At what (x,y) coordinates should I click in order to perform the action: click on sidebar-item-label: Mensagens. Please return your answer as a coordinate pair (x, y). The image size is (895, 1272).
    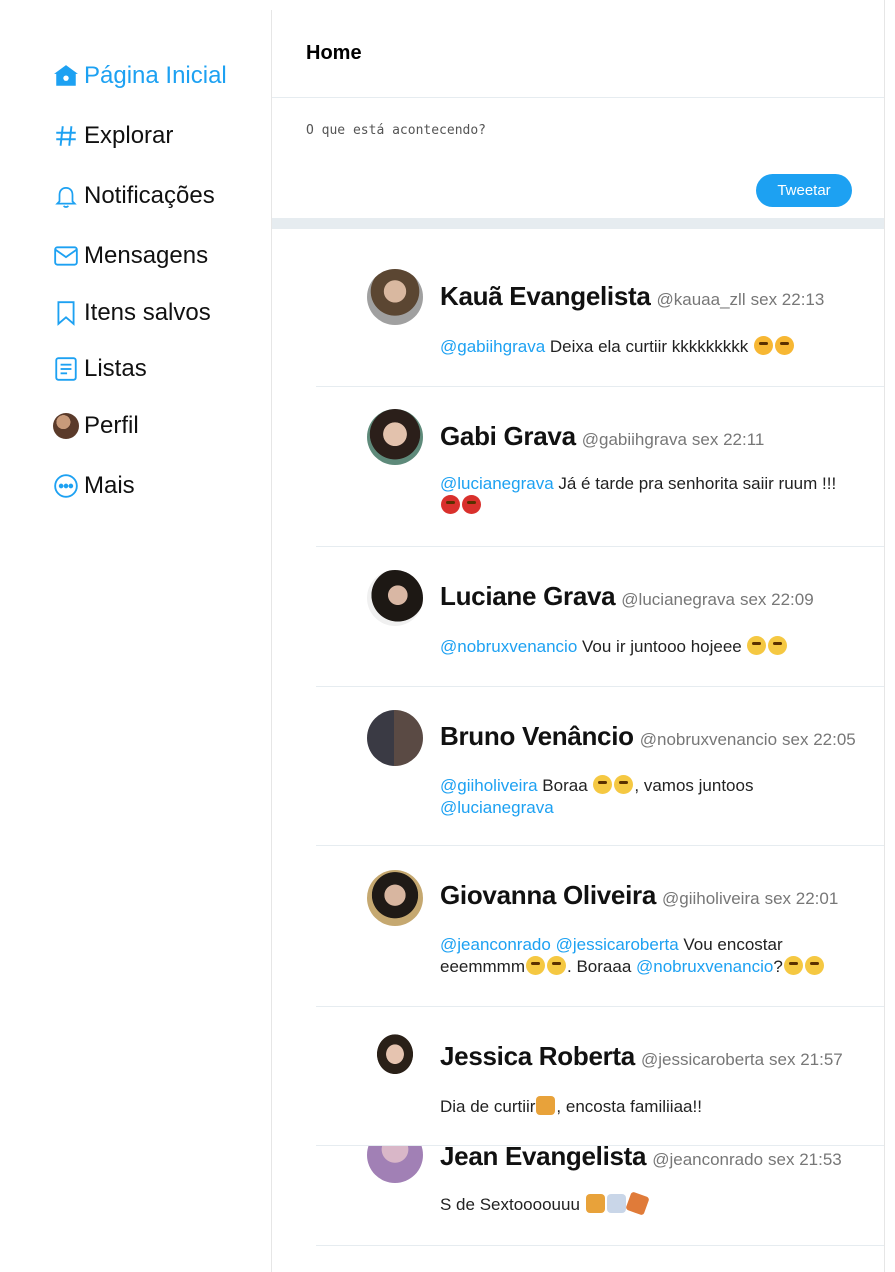
    Looking at the image, I should click on (146, 255).